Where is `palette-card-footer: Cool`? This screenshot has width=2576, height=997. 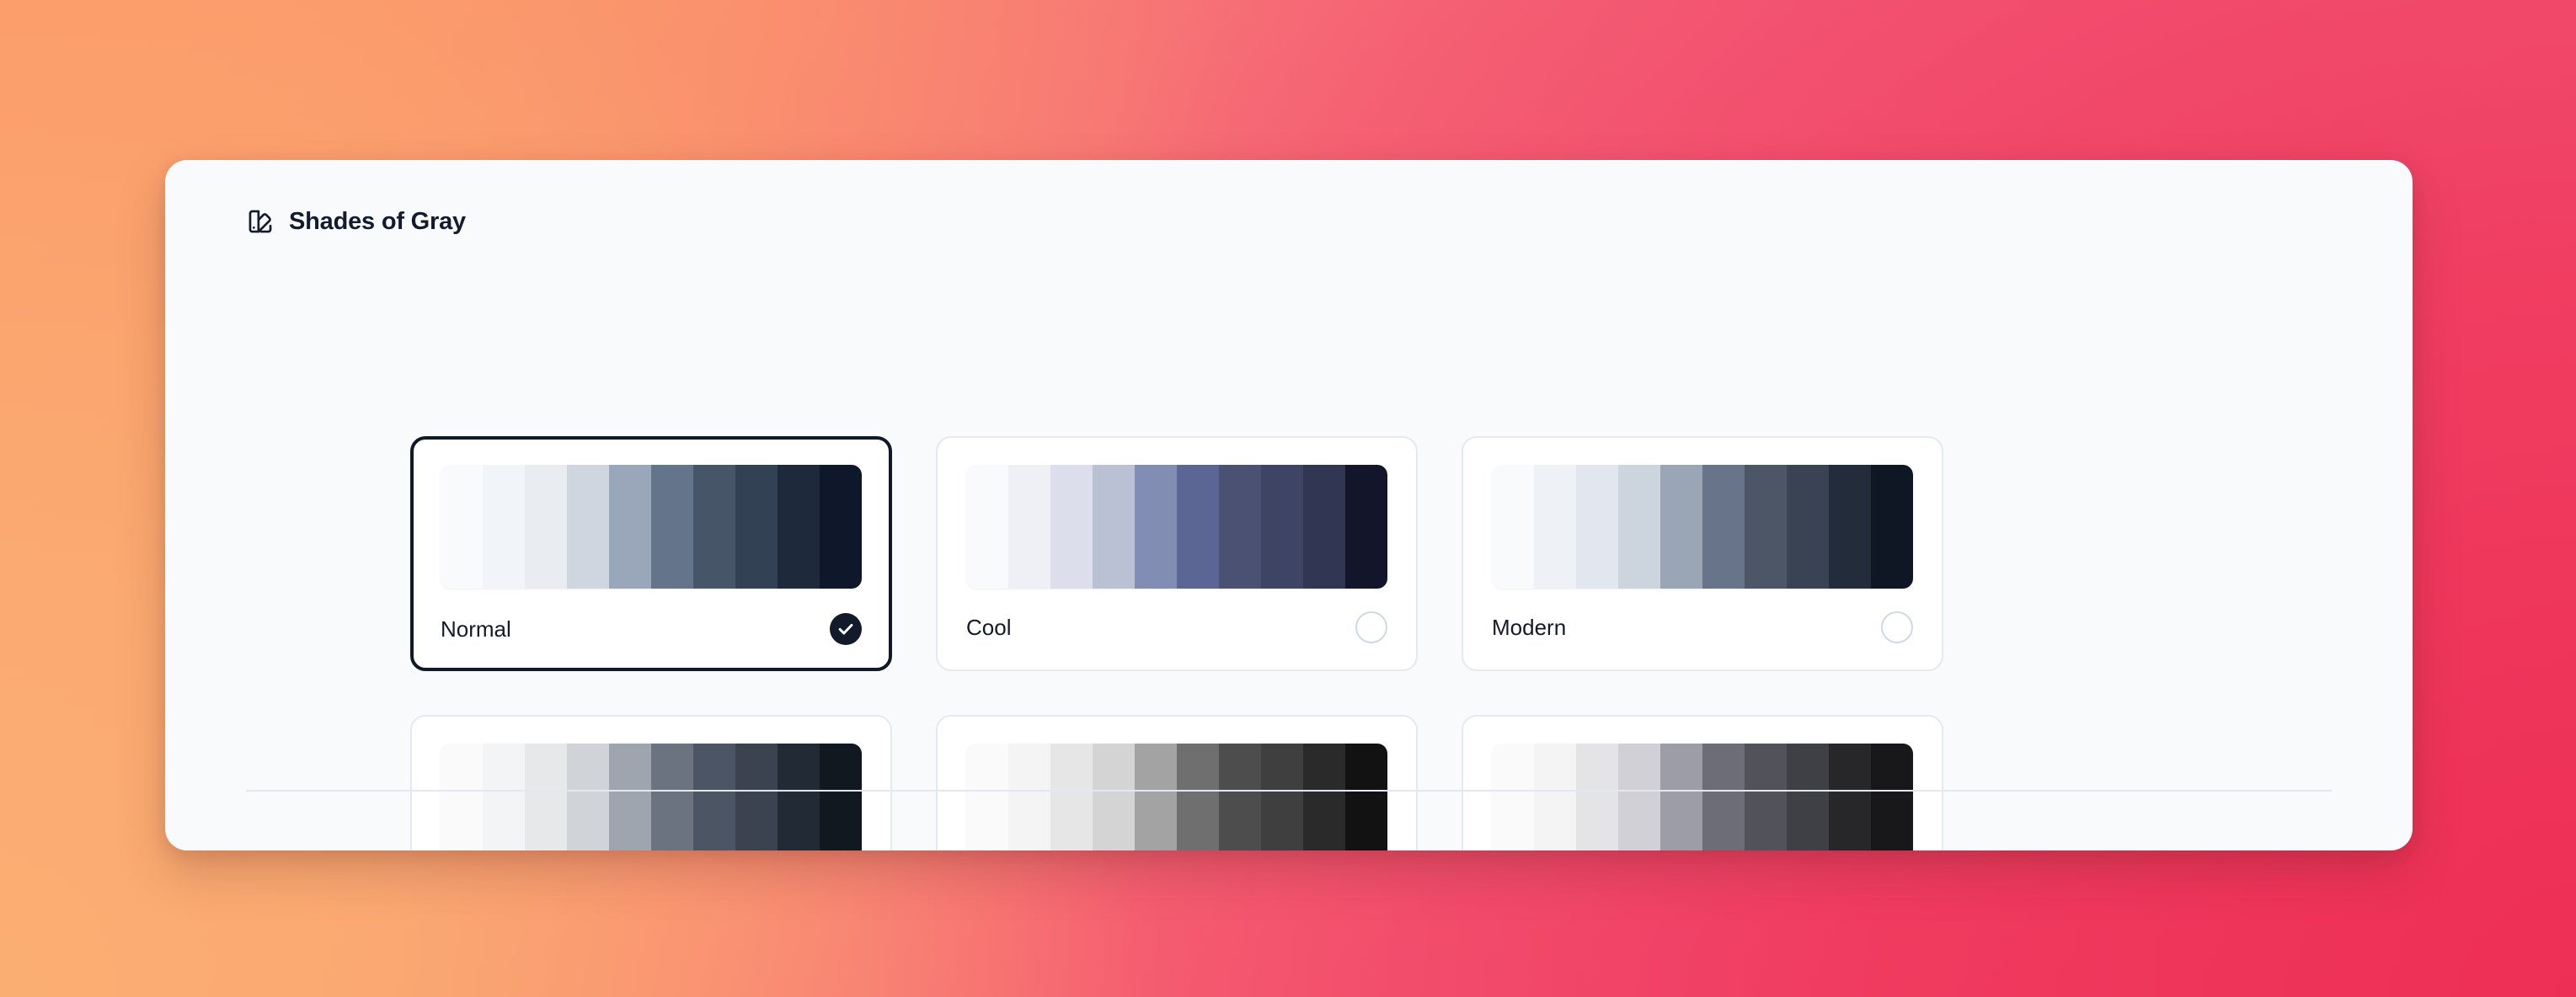 palette-card-footer: Cool is located at coordinates (1176, 627).